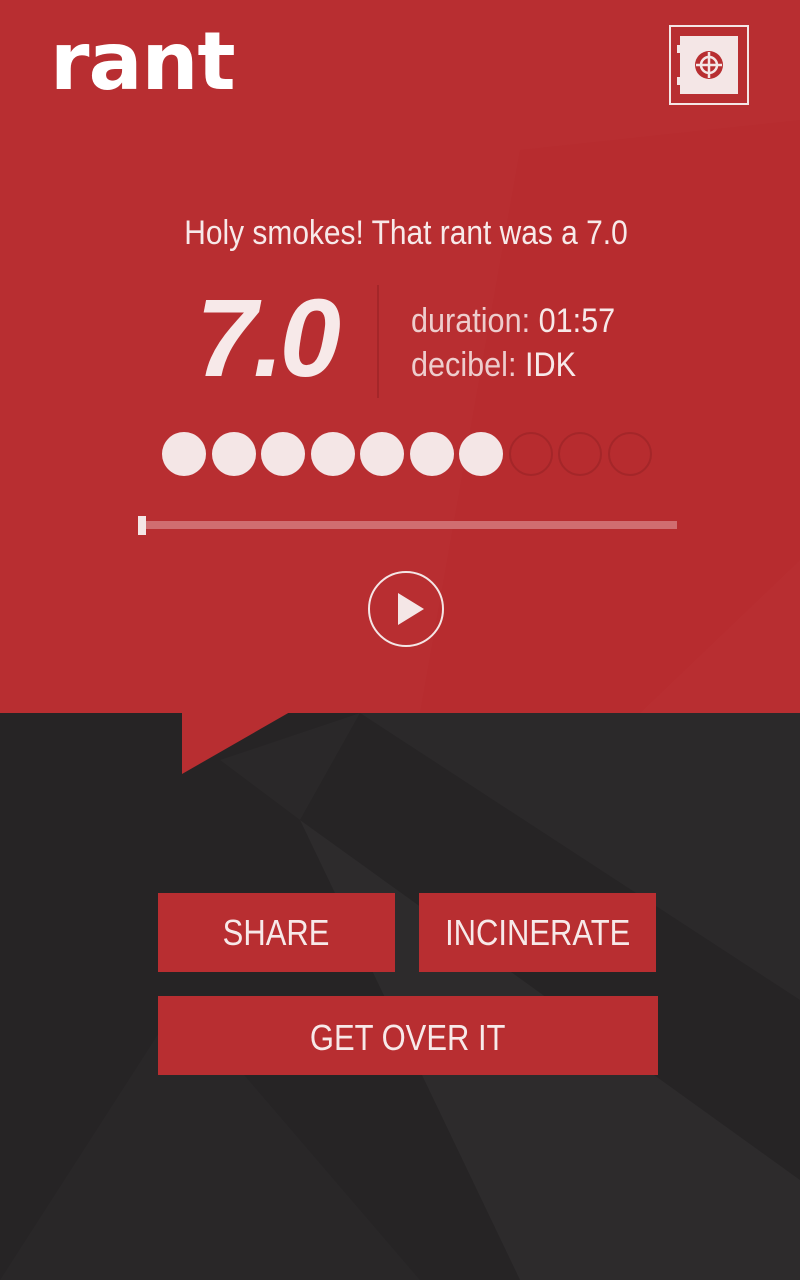 This screenshot has height=1280, width=800. Describe the element at coordinates (577, 321) in the screenshot. I see `duration-value: 01:57` at that location.